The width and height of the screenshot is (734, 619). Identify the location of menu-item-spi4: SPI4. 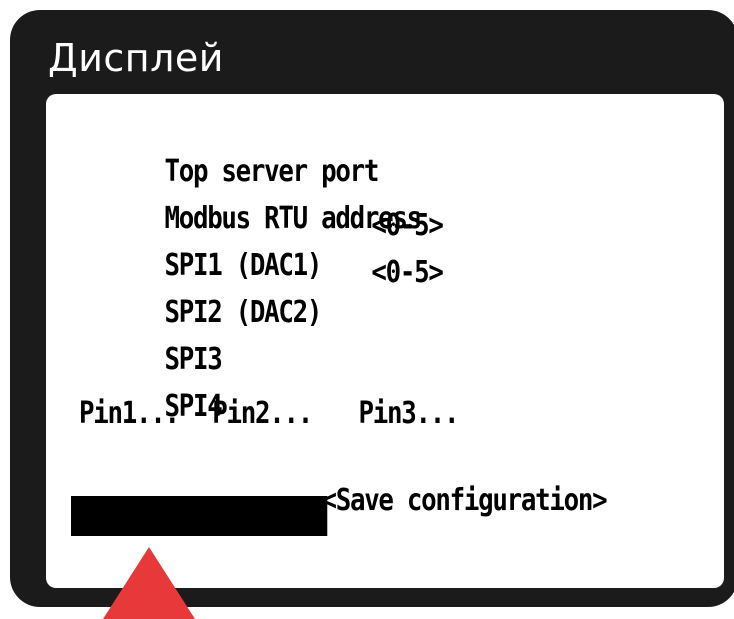
(150, 385).